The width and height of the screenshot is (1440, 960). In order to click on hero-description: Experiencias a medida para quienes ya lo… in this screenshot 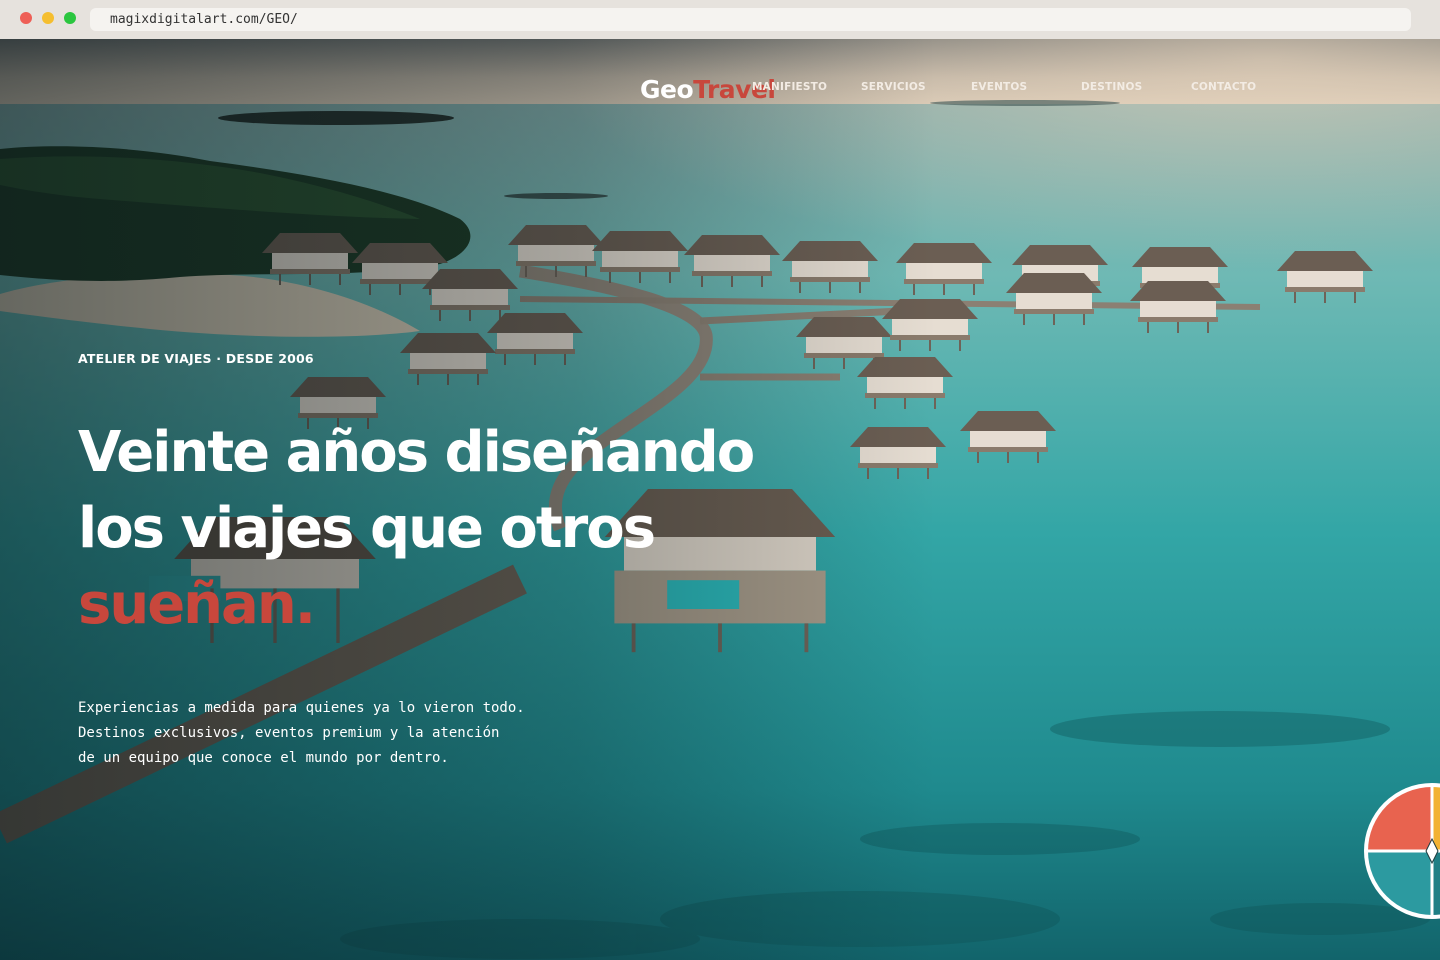, I will do `click(301, 733)`.